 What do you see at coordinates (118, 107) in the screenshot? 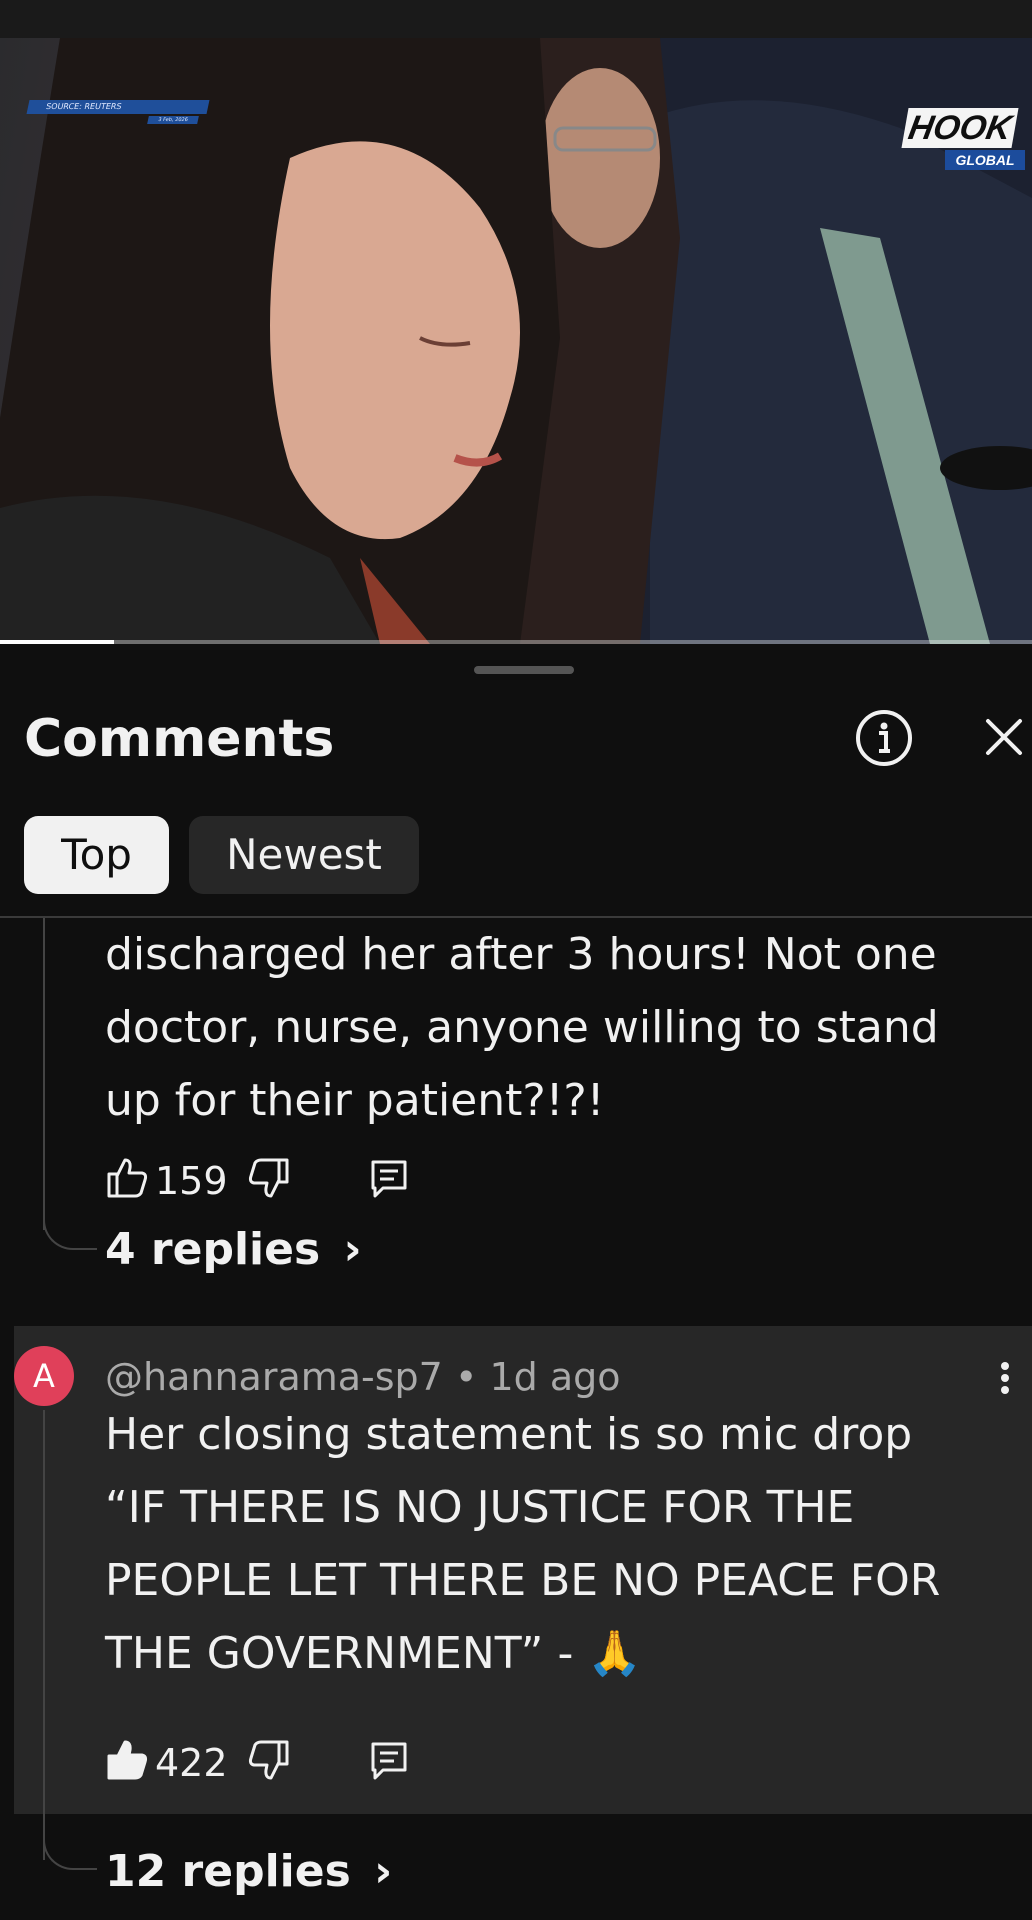
I see `source-tag: SOURCE: REUTERS` at bounding box center [118, 107].